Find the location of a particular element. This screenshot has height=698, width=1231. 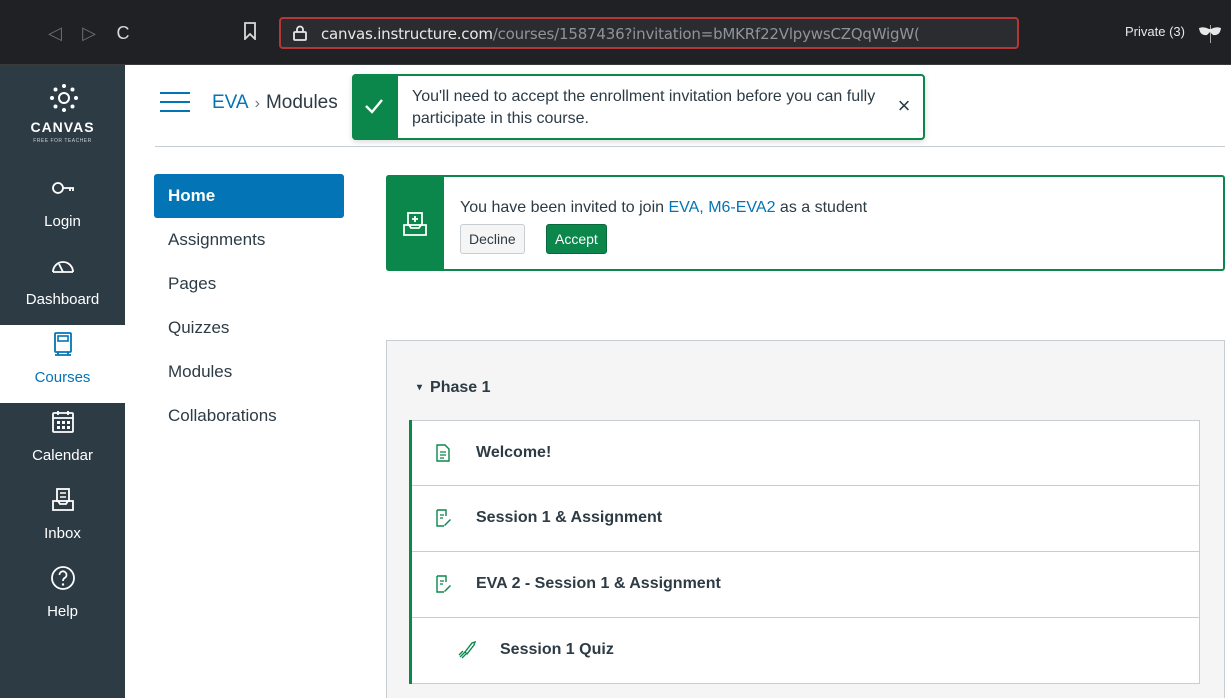

global-nav-courses: Courses is located at coordinates (62, 364).